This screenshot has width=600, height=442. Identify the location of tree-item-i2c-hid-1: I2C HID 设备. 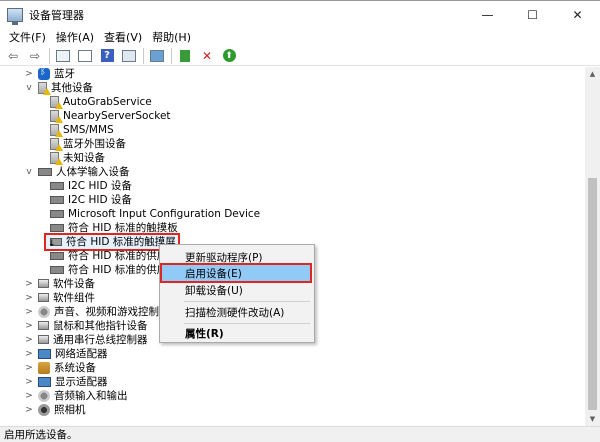
(91, 186).